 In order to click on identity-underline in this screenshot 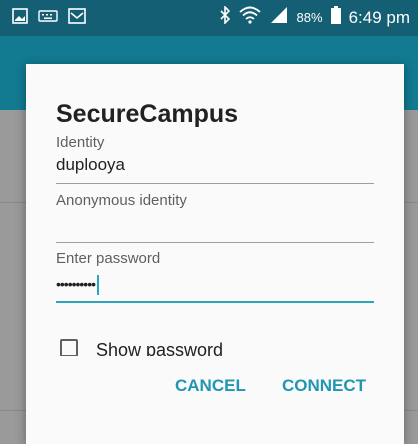, I will do `click(215, 183)`.